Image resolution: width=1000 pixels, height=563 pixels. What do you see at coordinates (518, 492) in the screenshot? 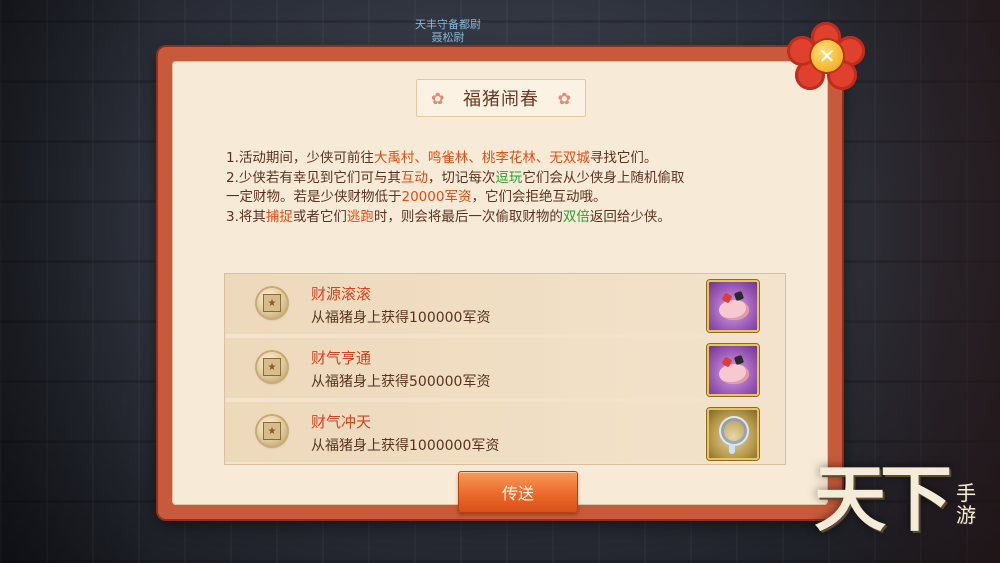
I see `teleport-button: 传送` at bounding box center [518, 492].